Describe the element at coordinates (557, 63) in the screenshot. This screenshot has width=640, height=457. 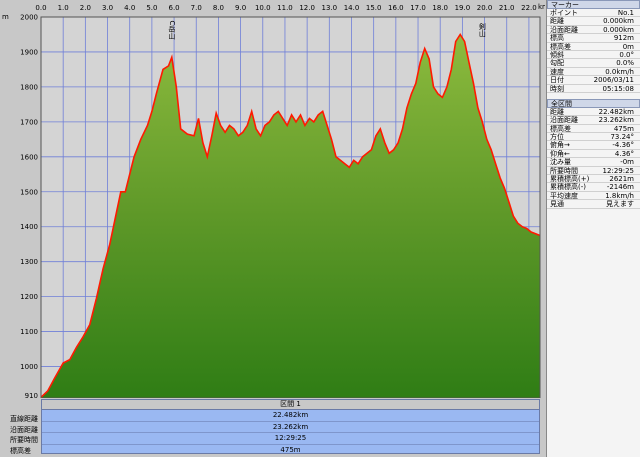
I see `panel-key: 勾配` at that location.